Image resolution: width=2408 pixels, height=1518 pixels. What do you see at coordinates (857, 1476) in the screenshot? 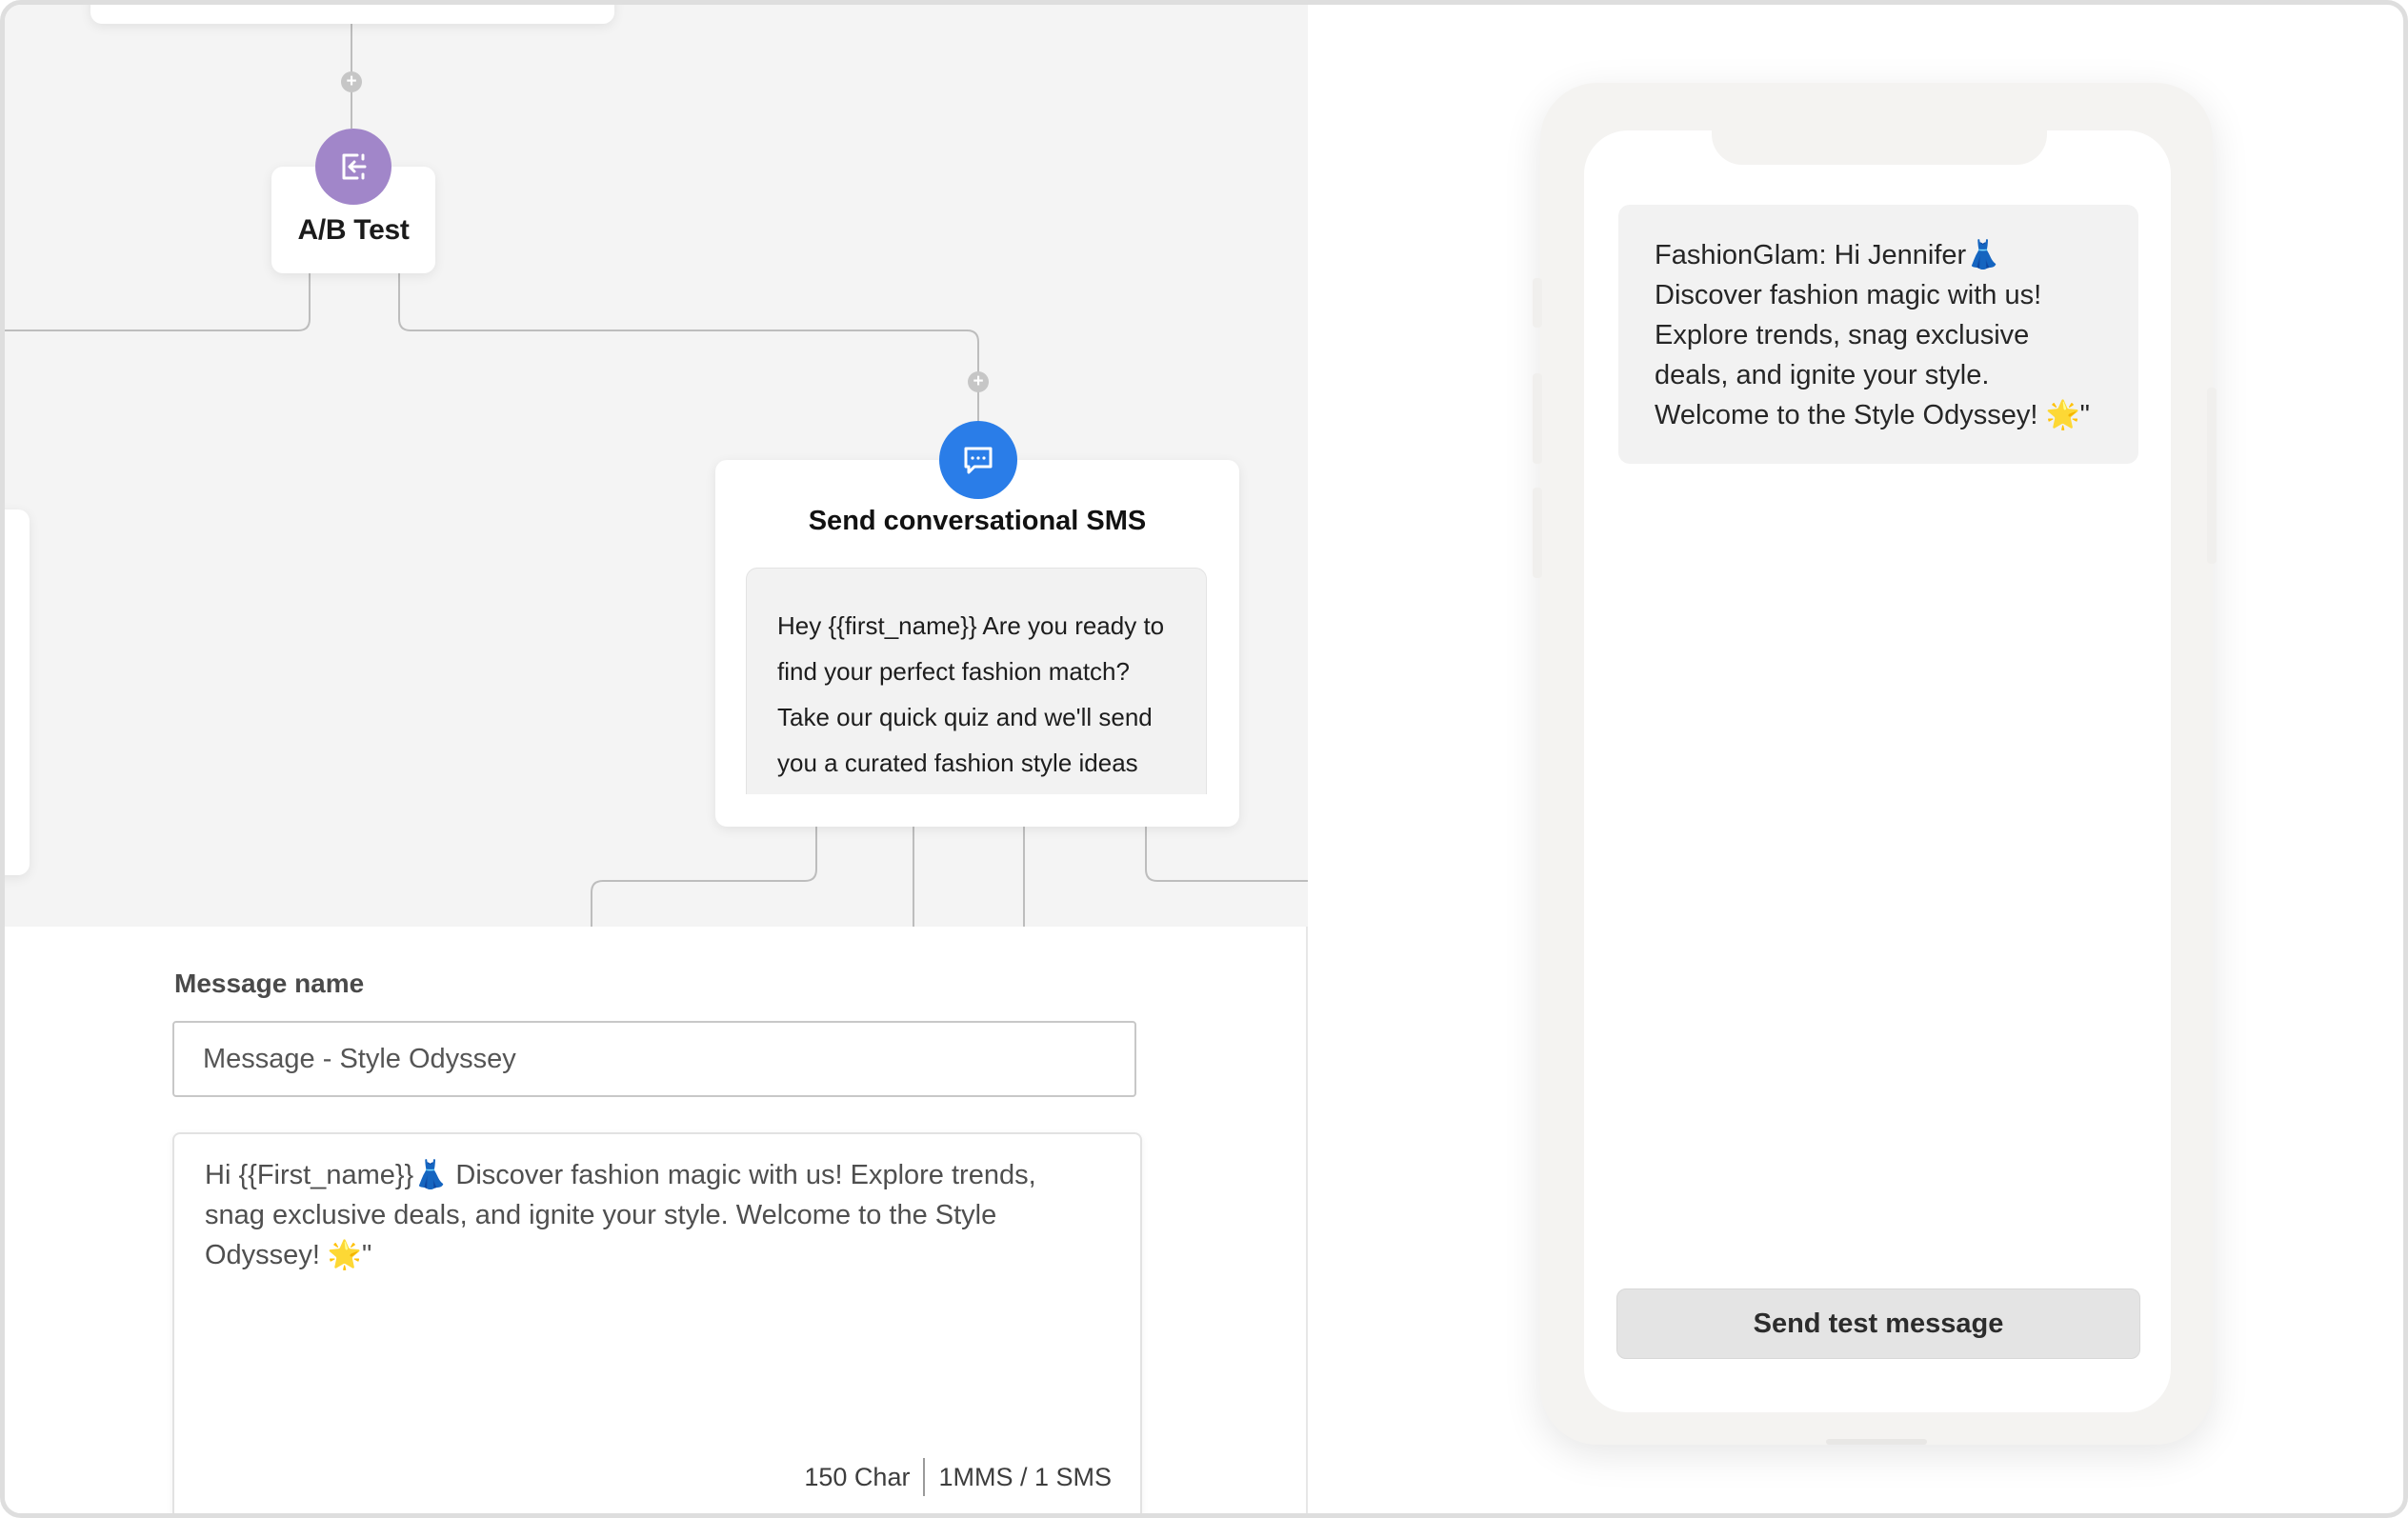
I see `char-count: 150 Char` at bounding box center [857, 1476].